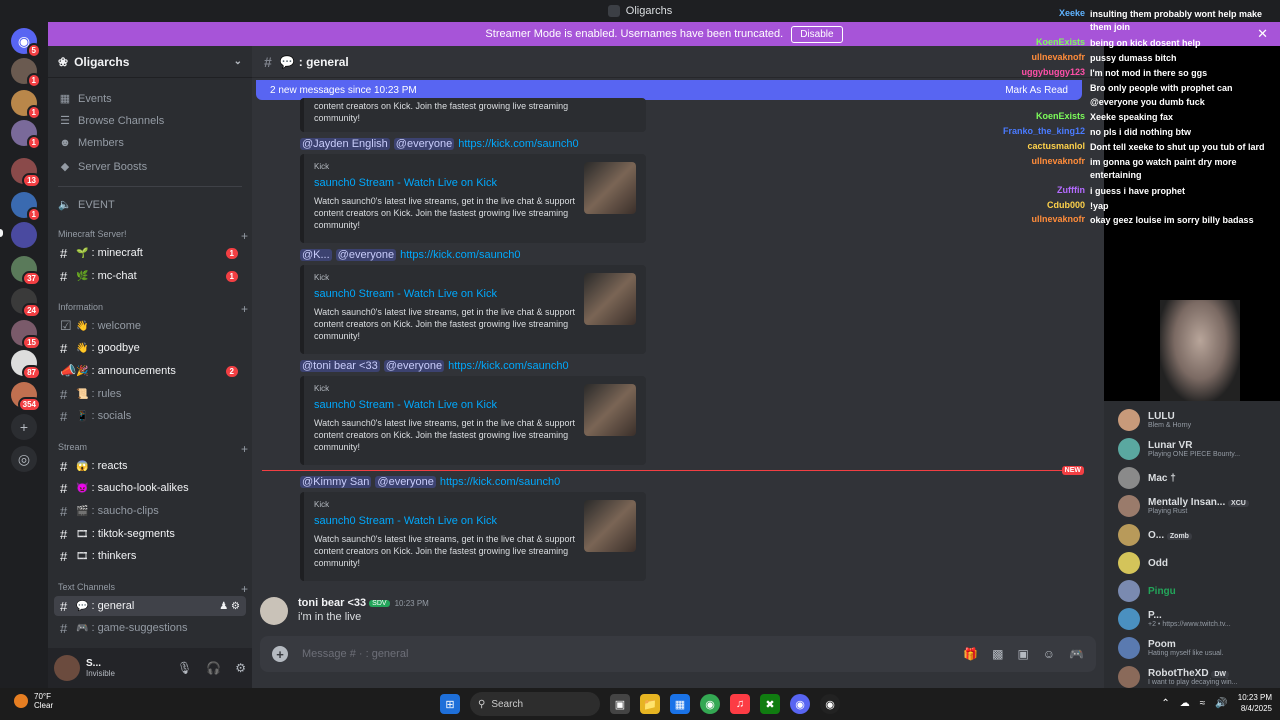 The image size is (1280, 720). What do you see at coordinates (213, 668) in the screenshot?
I see `headphones-icon: 🎧` at bounding box center [213, 668].